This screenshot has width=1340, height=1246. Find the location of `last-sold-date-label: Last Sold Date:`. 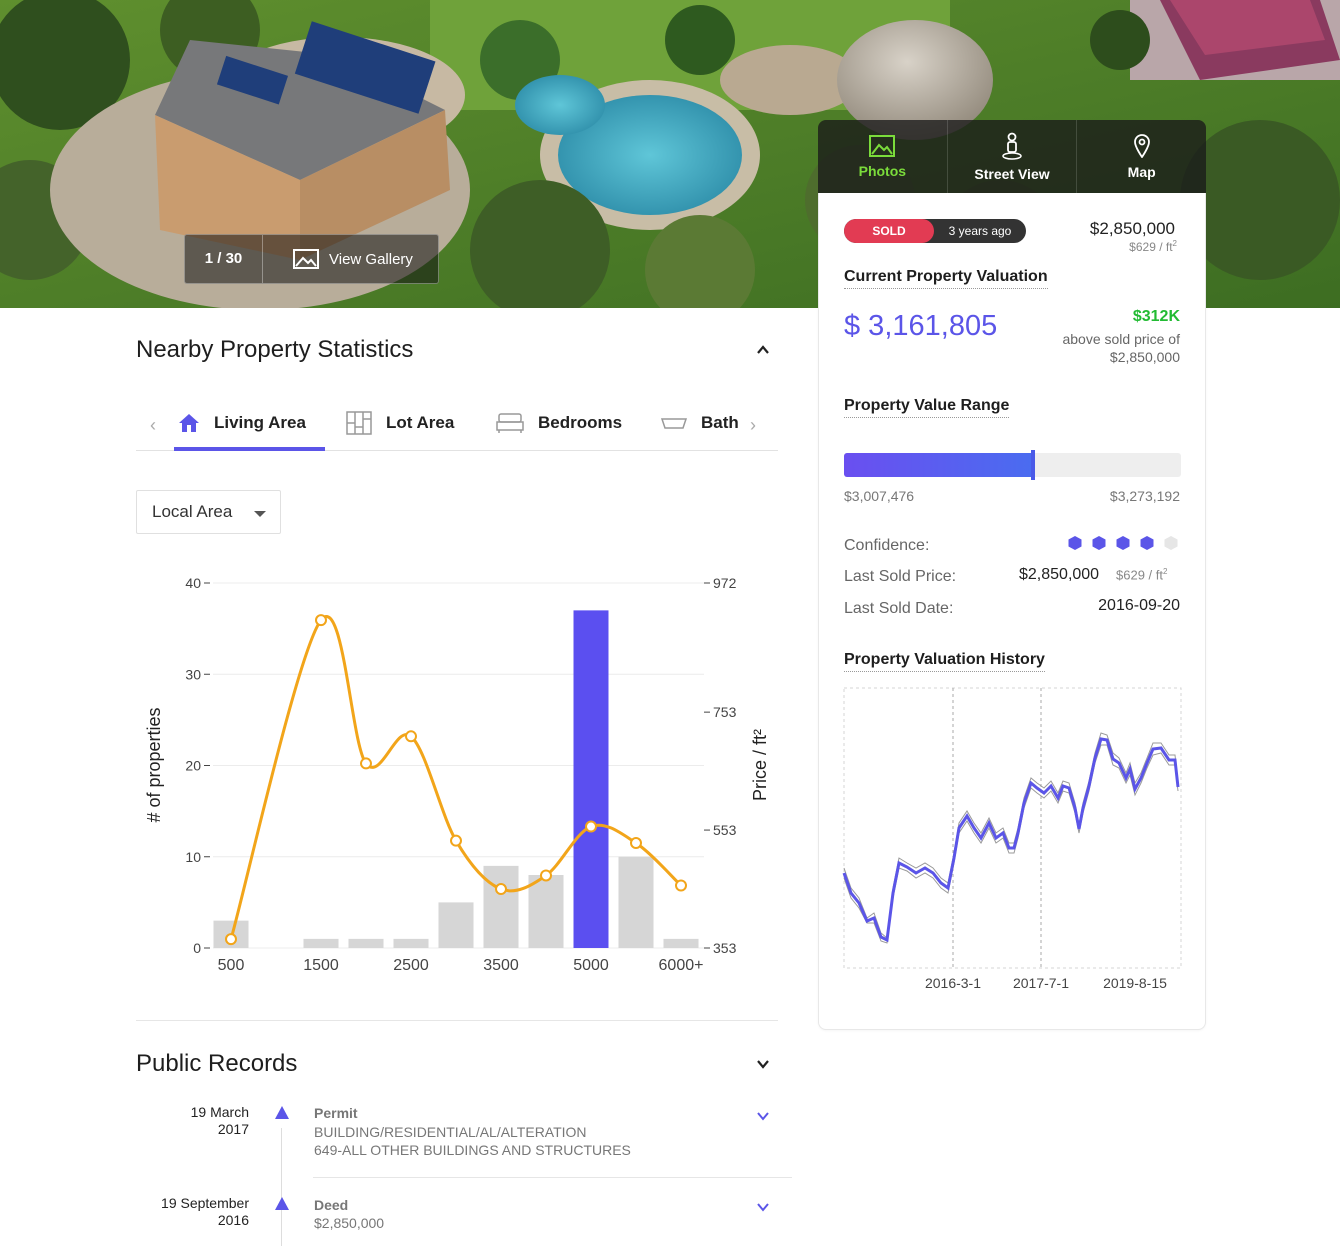

last-sold-date-label: Last Sold Date: is located at coordinates (899, 608).